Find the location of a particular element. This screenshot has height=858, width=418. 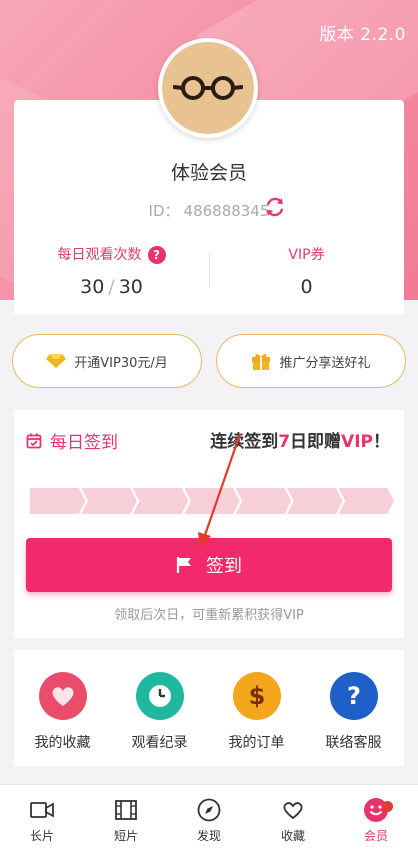

gift-icon is located at coordinates (261, 361).